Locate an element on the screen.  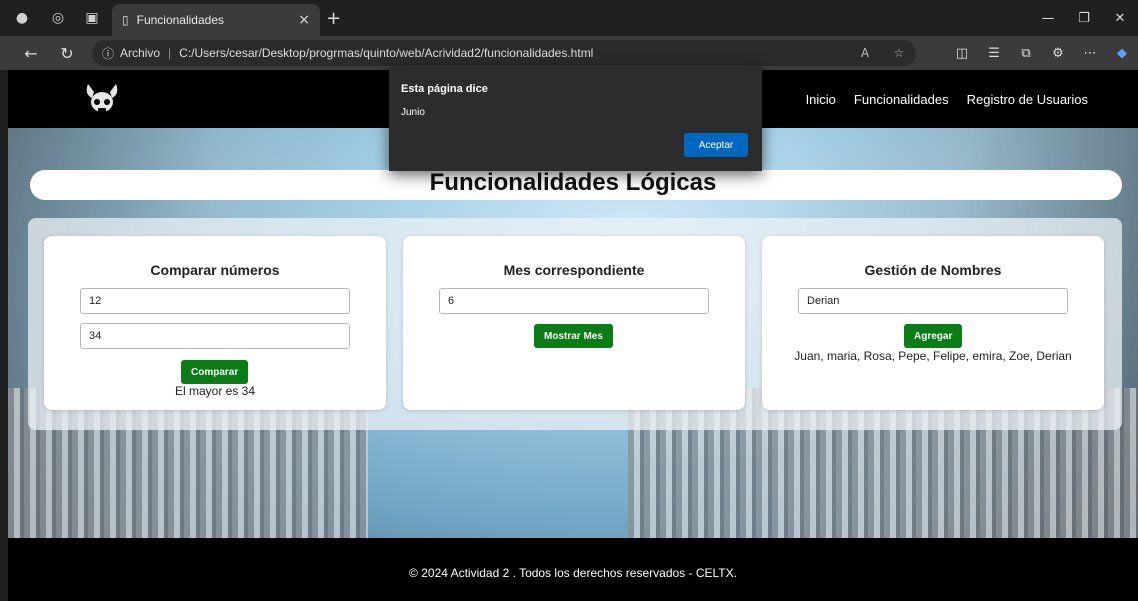
address-scheme: Archivo is located at coordinates (140, 53).